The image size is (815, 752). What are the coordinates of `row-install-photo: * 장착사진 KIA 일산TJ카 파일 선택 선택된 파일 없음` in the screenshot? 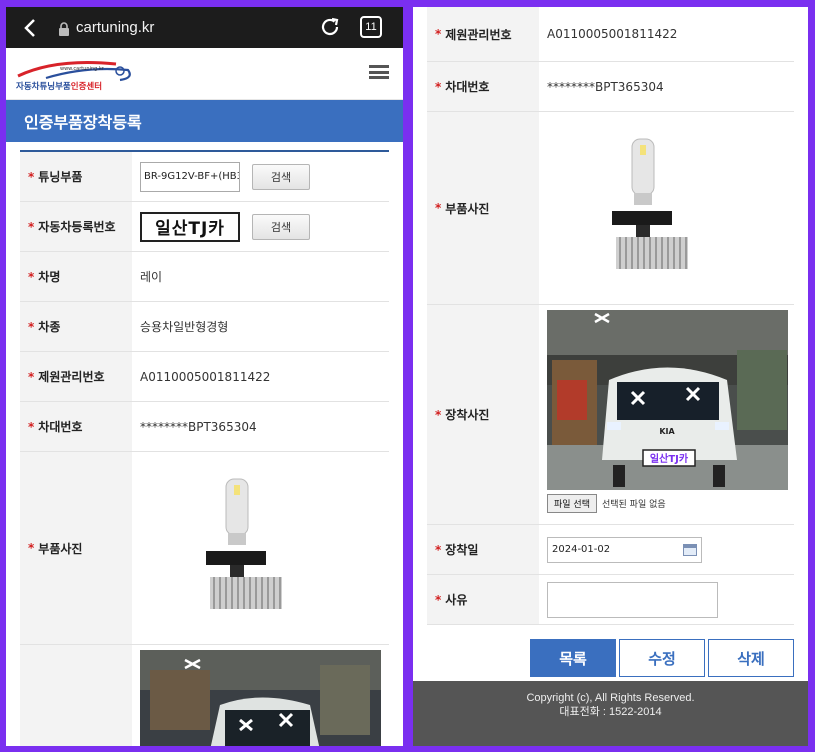 It's located at (610, 415).